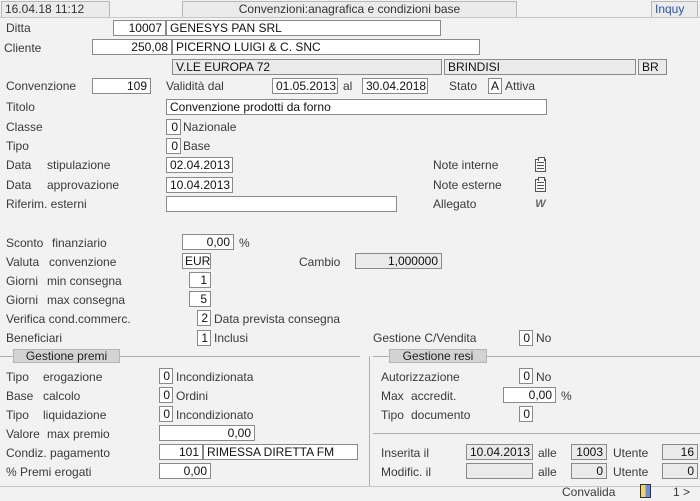  What do you see at coordinates (173, 127) in the screenshot?
I see `classe-code-field: 0` at bounding box center [173, 127].